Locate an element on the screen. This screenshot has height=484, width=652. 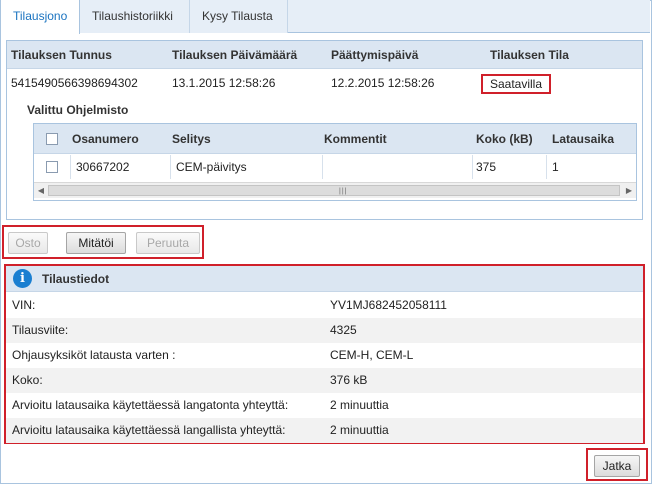
info-label: VIN: is located at coordinates (24, 305).